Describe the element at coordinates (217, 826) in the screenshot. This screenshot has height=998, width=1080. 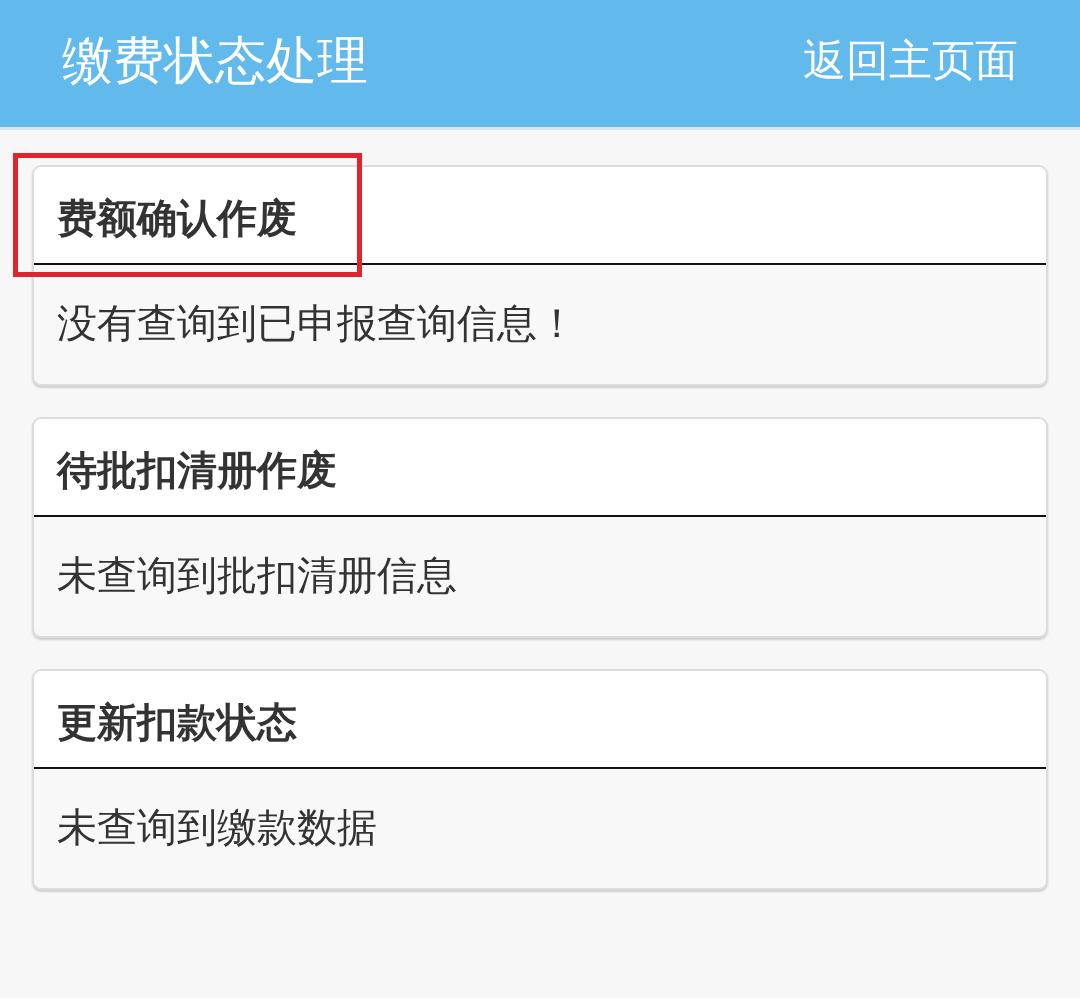
I see `card-message: 未查询到缴款数据` at that location.